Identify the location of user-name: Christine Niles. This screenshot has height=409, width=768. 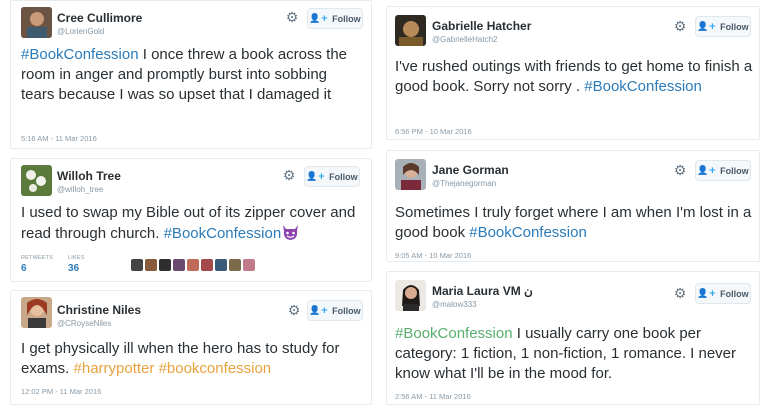
(99, 310).